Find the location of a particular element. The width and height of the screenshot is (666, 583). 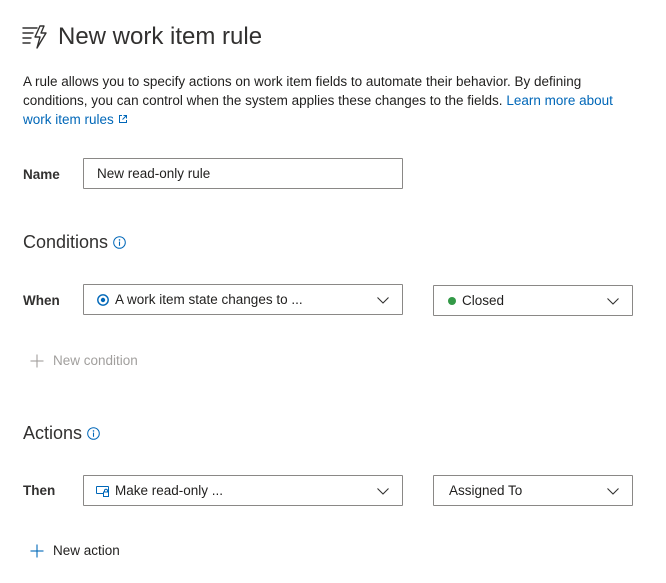

state-dropdown: Closed is located at coordinates (533, 300).